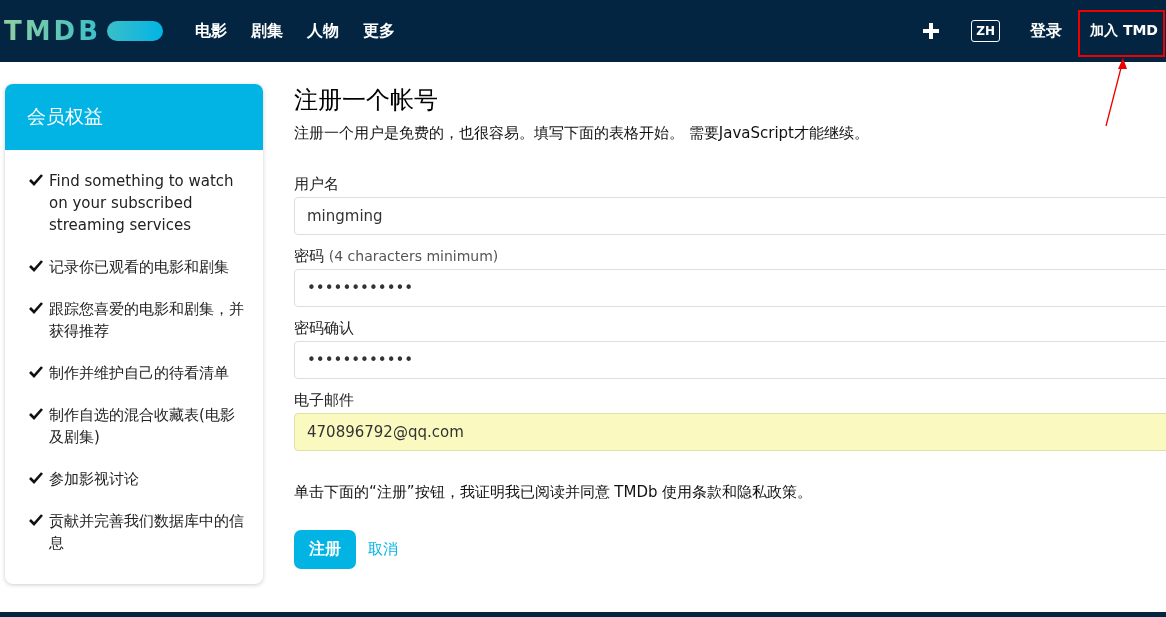 The height and width of the screenshot is (617, 1166). What do you see at coordinates (413, 256) in the screenshot?
I see `field-hint: (4 characters minimum)` at bounding box center [413, 256].